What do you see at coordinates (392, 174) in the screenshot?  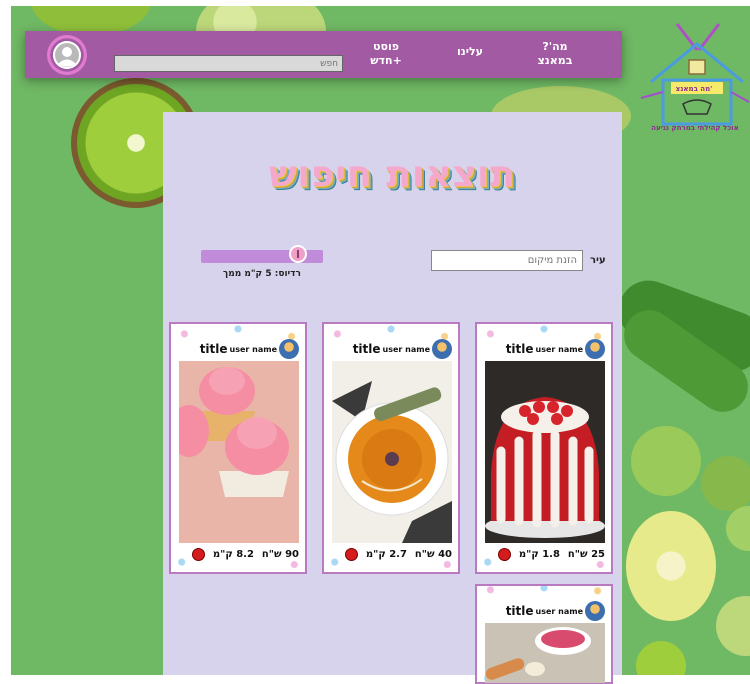 I see `page-title: תוצאות חיפוש` at bounding box center [392, 174].